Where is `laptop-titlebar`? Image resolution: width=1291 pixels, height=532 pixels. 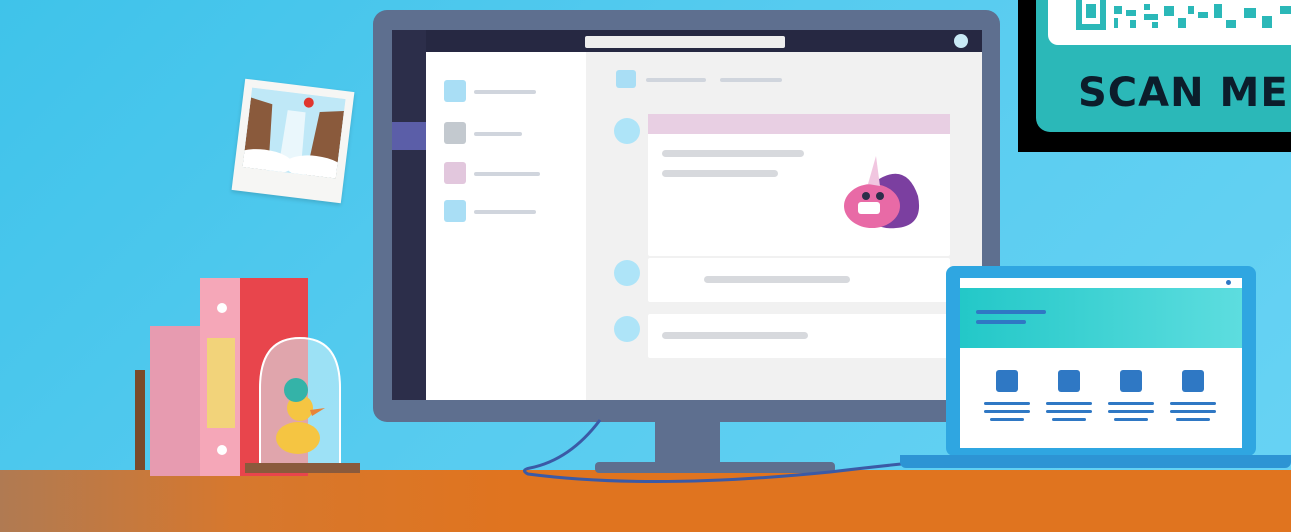 laptop-titlebar is located at coordinates (1101, 282).